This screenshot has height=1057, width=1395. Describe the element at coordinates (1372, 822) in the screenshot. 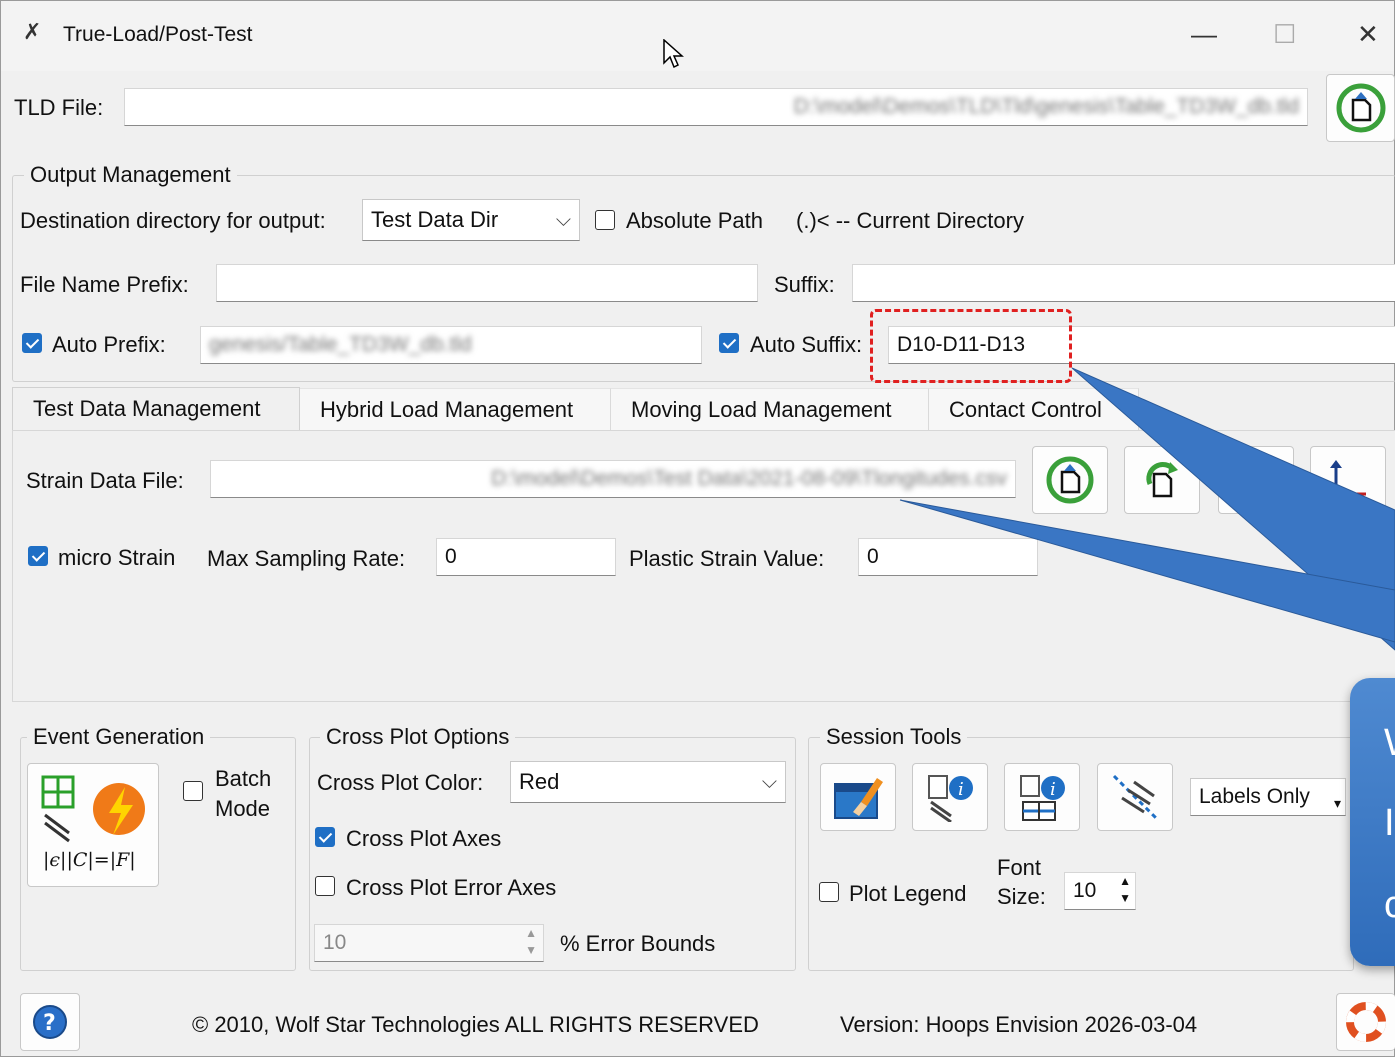

I see `callout-box: W I c` at that location.